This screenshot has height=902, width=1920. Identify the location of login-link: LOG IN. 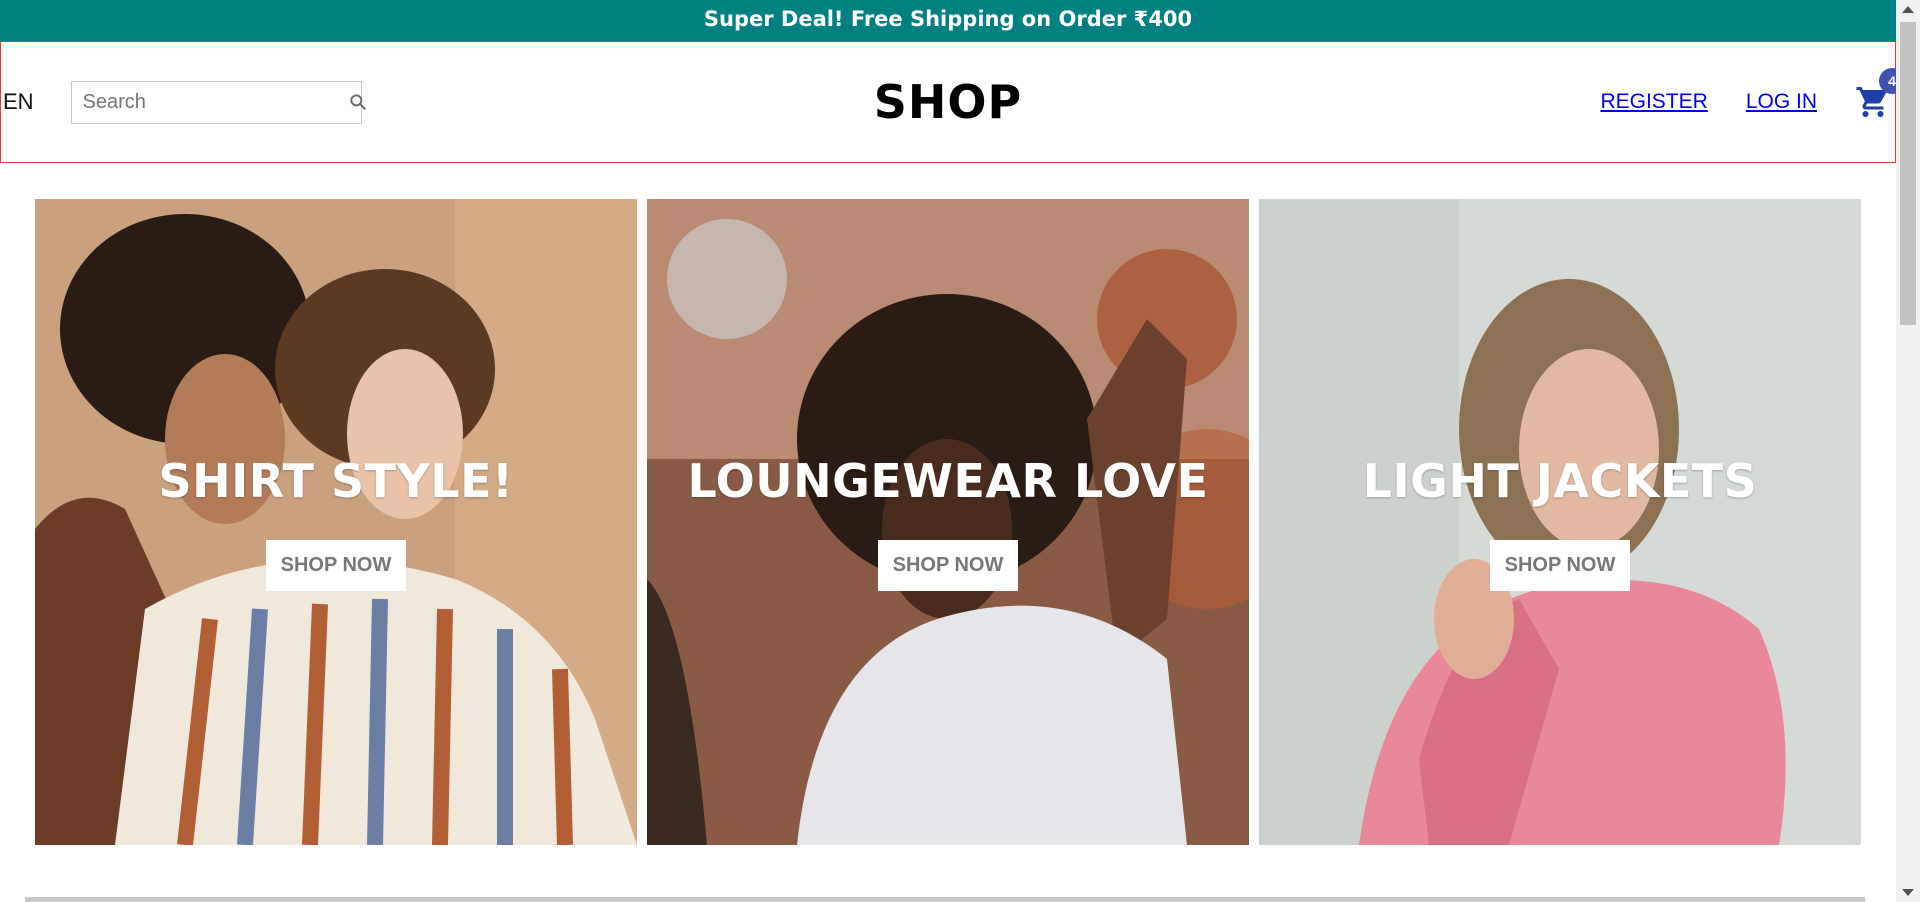
(1781, 102).